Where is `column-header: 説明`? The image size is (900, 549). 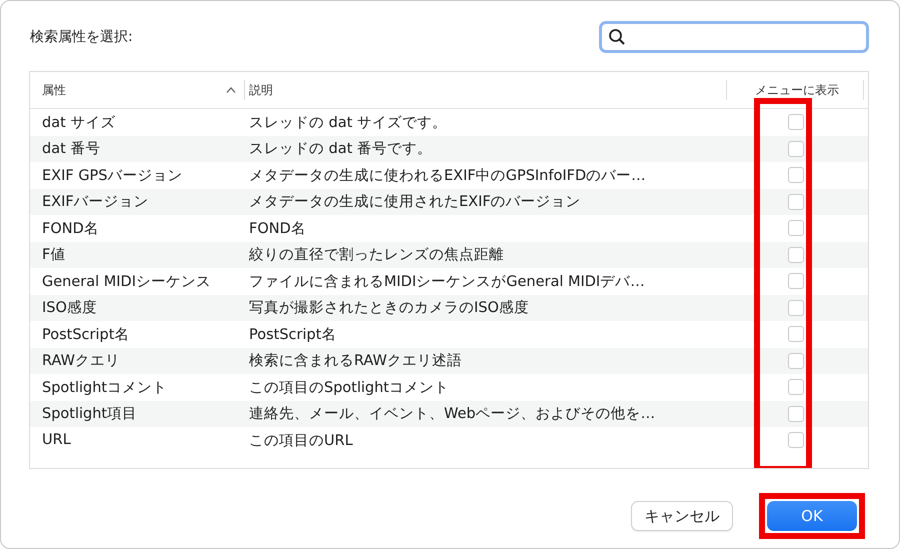
column-header: 説明 is located at coordinates (486, 90).